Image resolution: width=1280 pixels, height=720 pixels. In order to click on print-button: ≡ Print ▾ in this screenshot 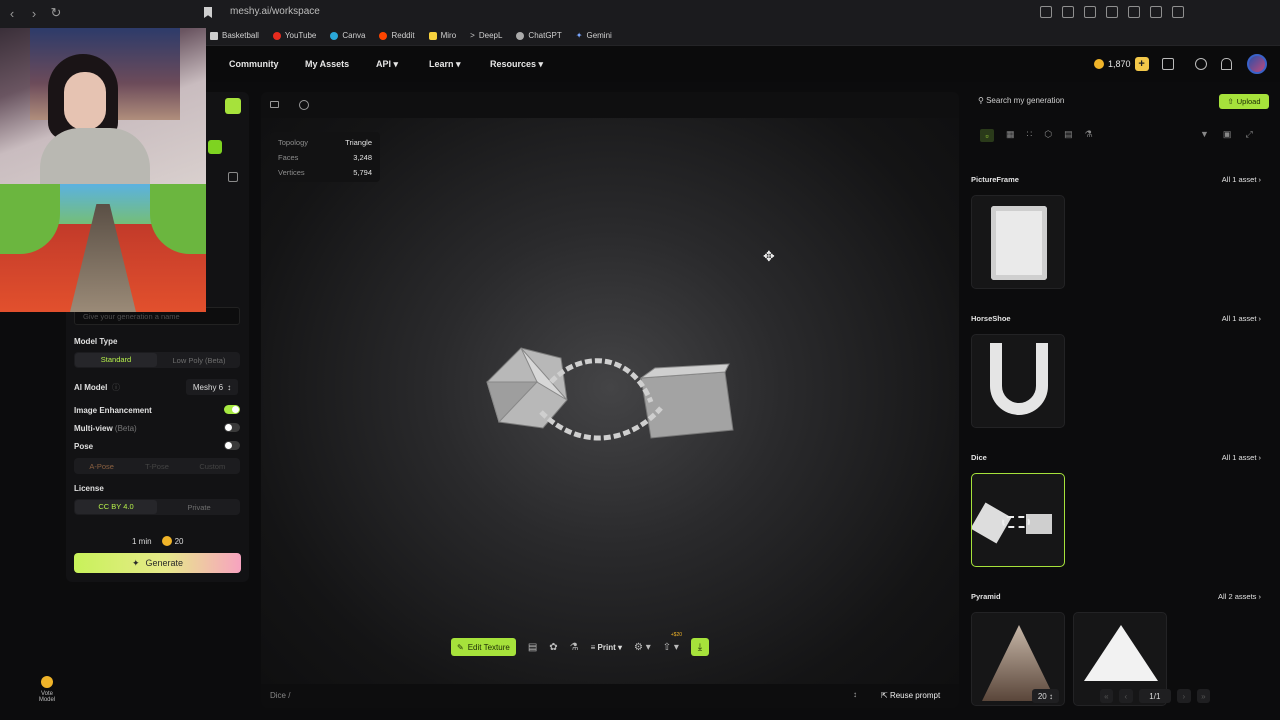, I will do `click(606, 647)`.